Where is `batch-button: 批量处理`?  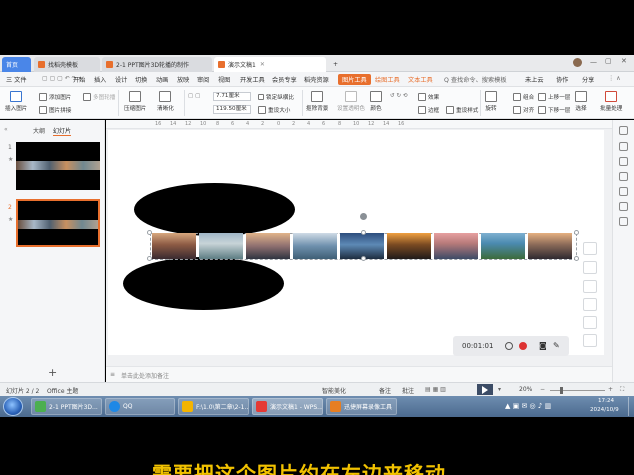 batch-button: 批量处理 is located at coordinates (611, 101).